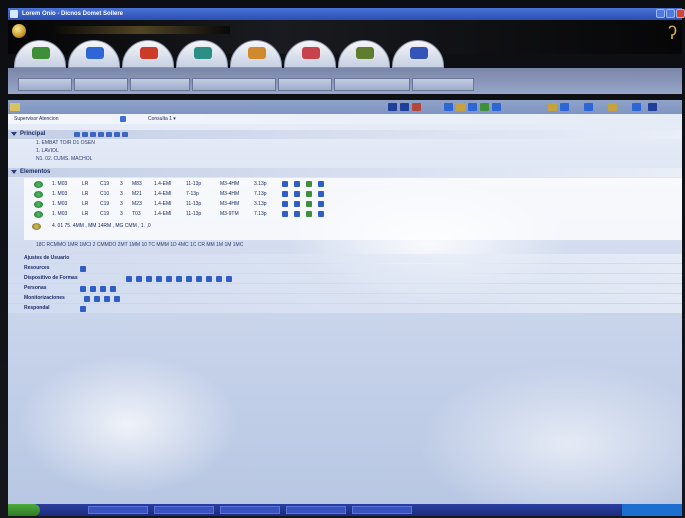  I want to click on cell: M3-4HM, so click(230, 204).